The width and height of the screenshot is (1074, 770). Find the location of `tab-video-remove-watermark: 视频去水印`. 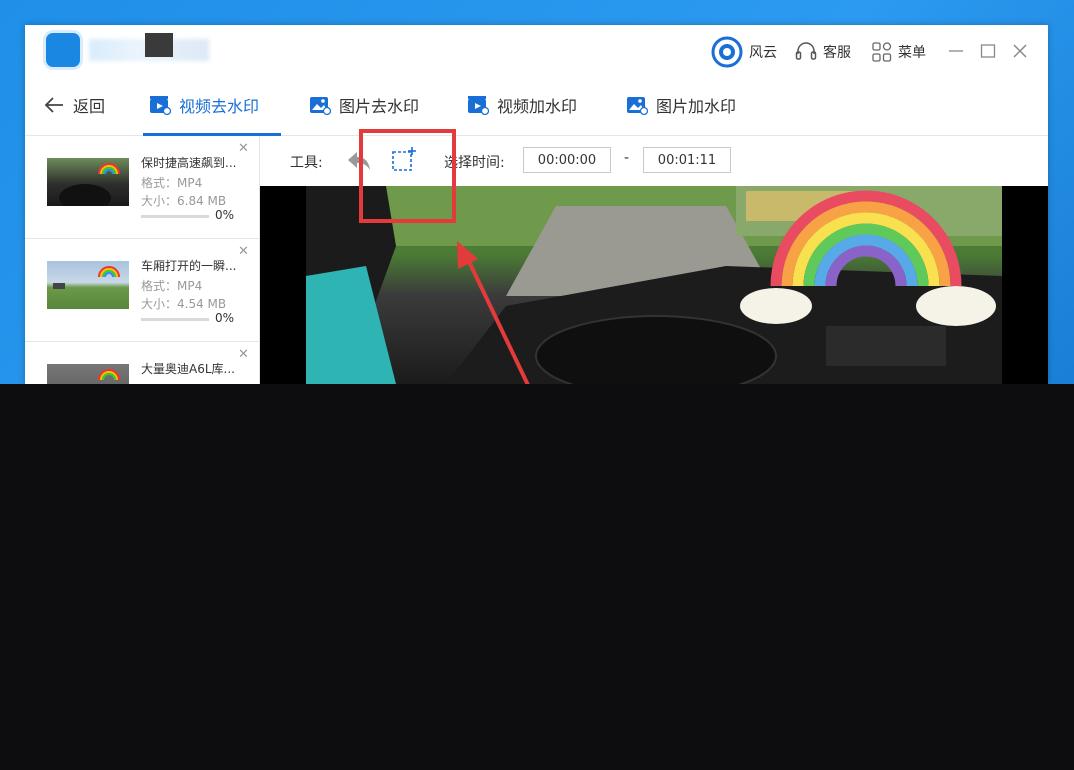

tab-video-remove-watermark: 视频去水印 is located at coordinates (204, 105).